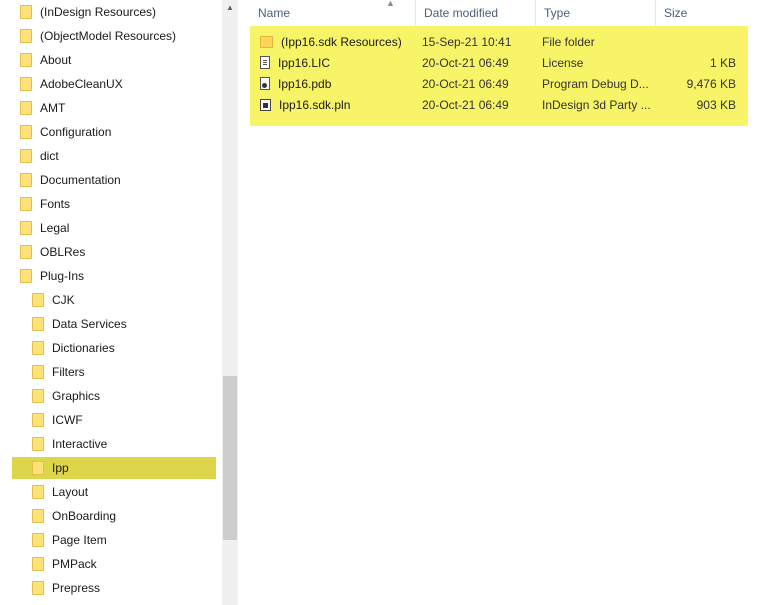  What do you see at coordinates (108, 36) in the screenshot?
I see `nav-item-label: (ObjectModel Resources)` at bounding box center [108, 36].